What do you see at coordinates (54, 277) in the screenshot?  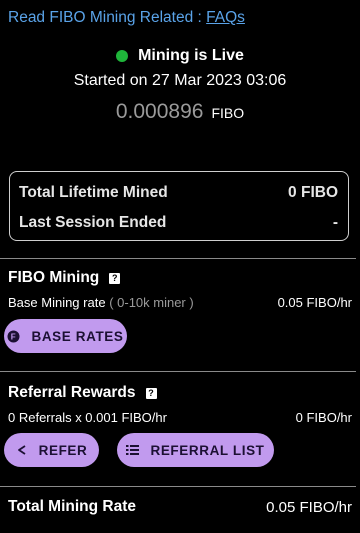 I see `fibo-mining-title-text: FIBO Mining` at bounding box center [54, 277].